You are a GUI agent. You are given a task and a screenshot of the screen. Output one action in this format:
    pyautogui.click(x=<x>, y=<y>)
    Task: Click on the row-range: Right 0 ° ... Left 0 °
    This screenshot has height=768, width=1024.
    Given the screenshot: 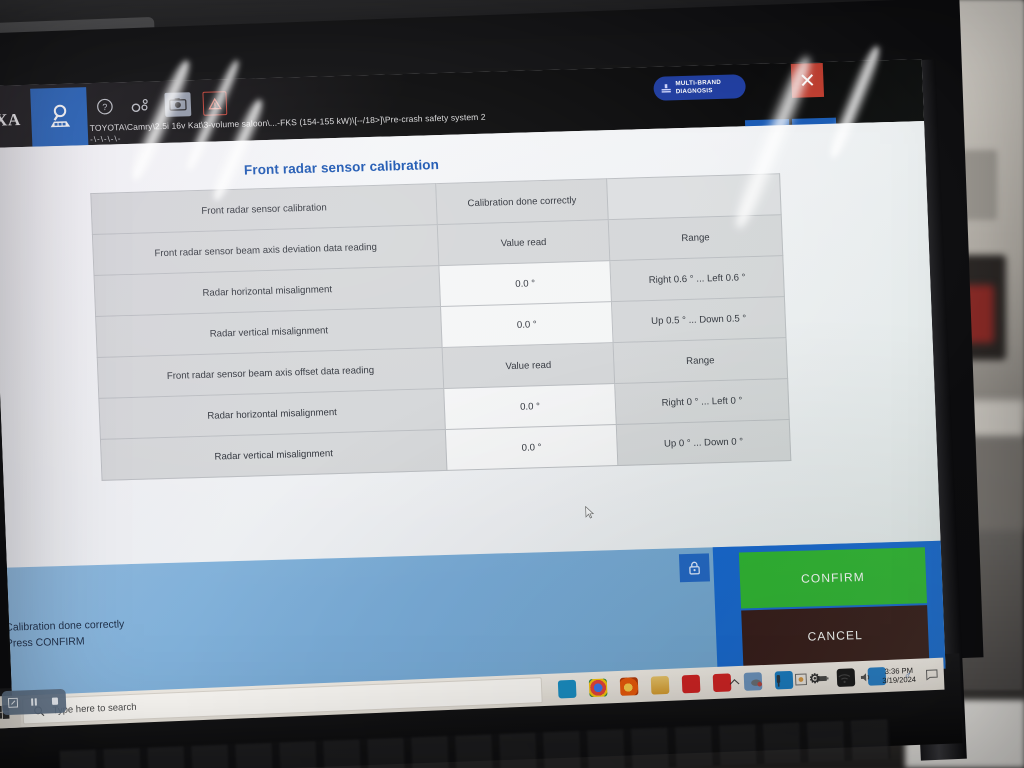 What is the action you would take?
    pyautogui.click(x=702, y=401)
    